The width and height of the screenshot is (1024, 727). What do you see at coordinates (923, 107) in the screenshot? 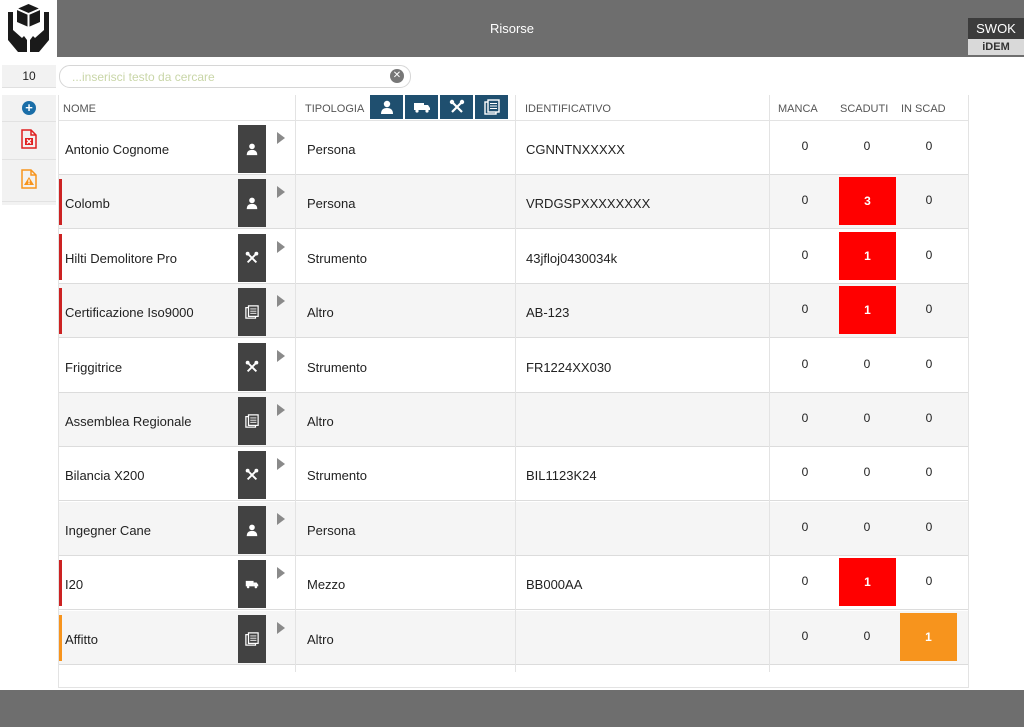
I see `column-header-in-scad: IN SCAD` at bounding box center [923, 107].